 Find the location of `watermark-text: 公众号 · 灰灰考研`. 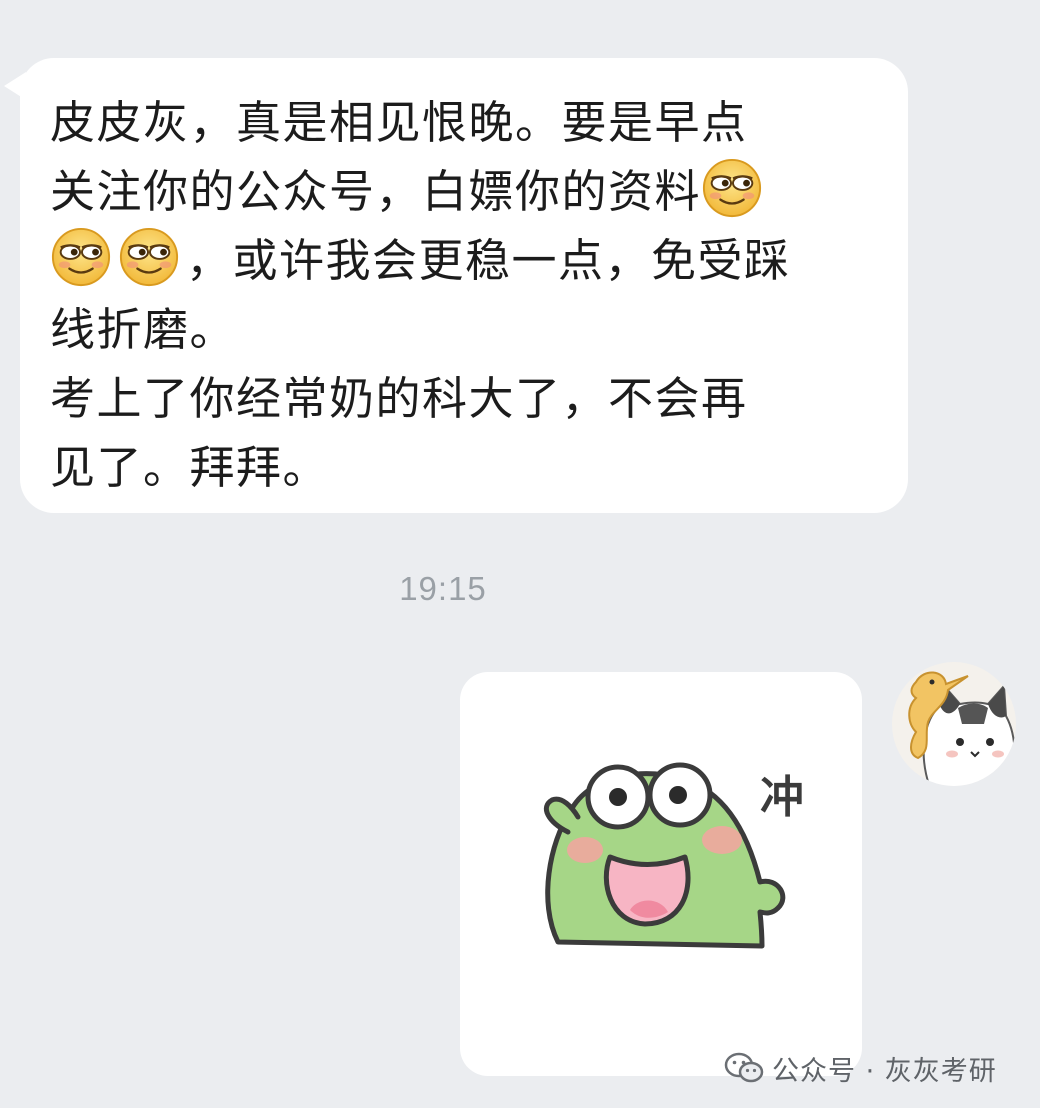

watermark-text: 公众号 · 灰灰考研 is located at coordinates (884, 1071).